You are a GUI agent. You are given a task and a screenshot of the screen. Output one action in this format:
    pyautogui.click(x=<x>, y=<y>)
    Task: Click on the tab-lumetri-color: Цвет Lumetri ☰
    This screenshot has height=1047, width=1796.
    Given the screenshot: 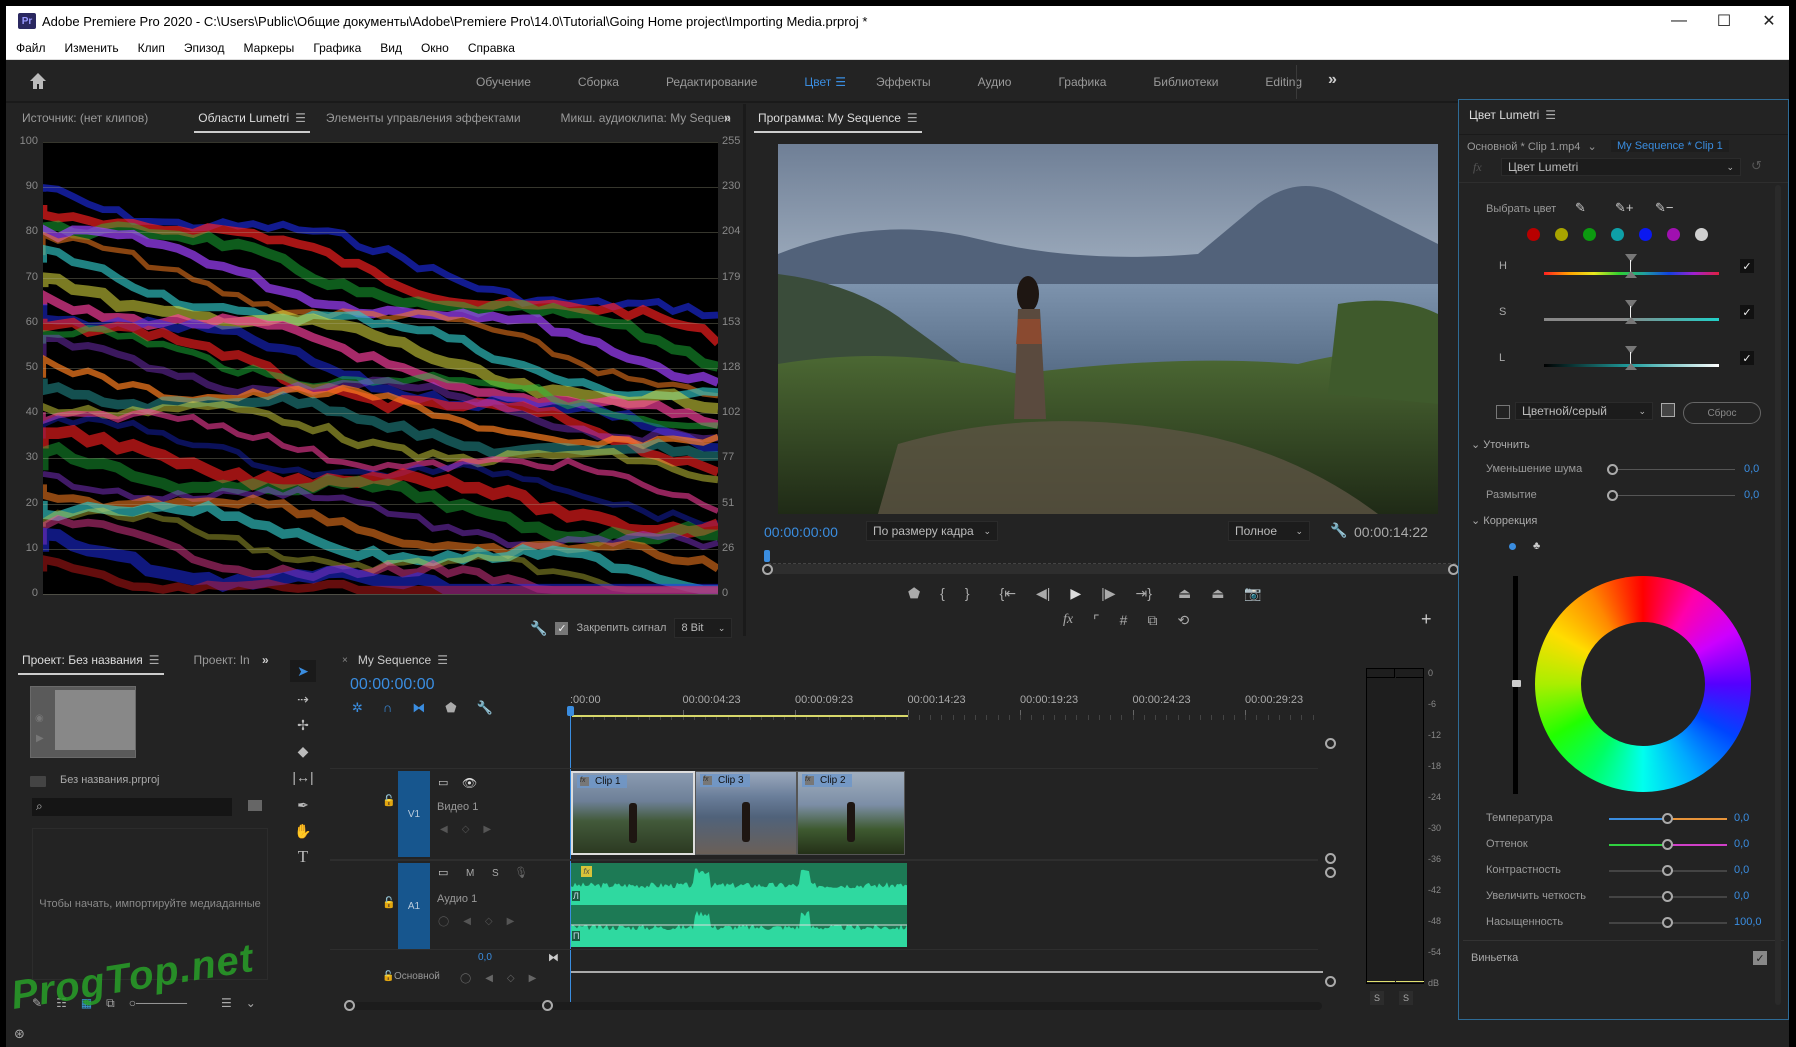 What is the action you would take?
    pyautogui.click(x=1512, y=115)
    